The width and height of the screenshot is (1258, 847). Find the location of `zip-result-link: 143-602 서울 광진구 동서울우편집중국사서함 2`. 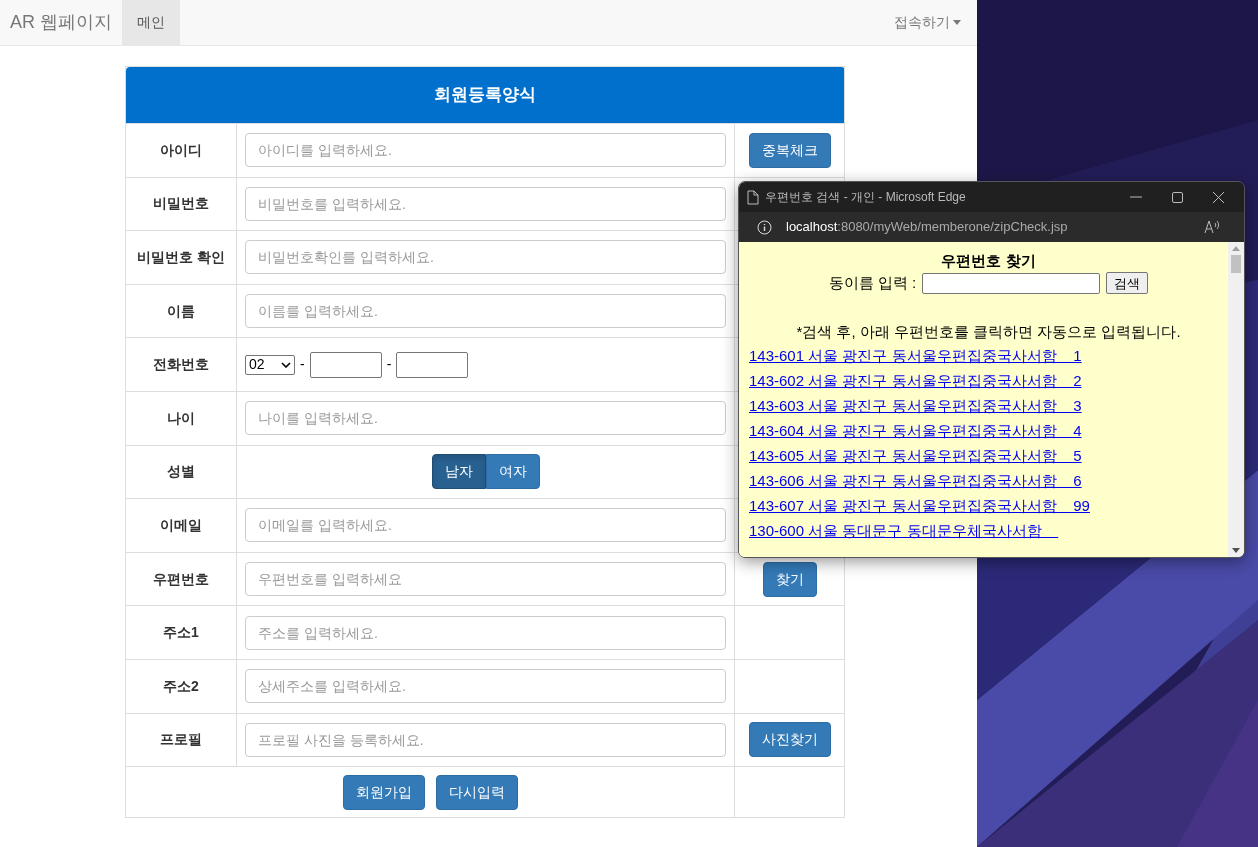

zip-result-link: 143-602 서울 광진구 동서울우편집중국사서함 2 is located at coordinates (915, 380).